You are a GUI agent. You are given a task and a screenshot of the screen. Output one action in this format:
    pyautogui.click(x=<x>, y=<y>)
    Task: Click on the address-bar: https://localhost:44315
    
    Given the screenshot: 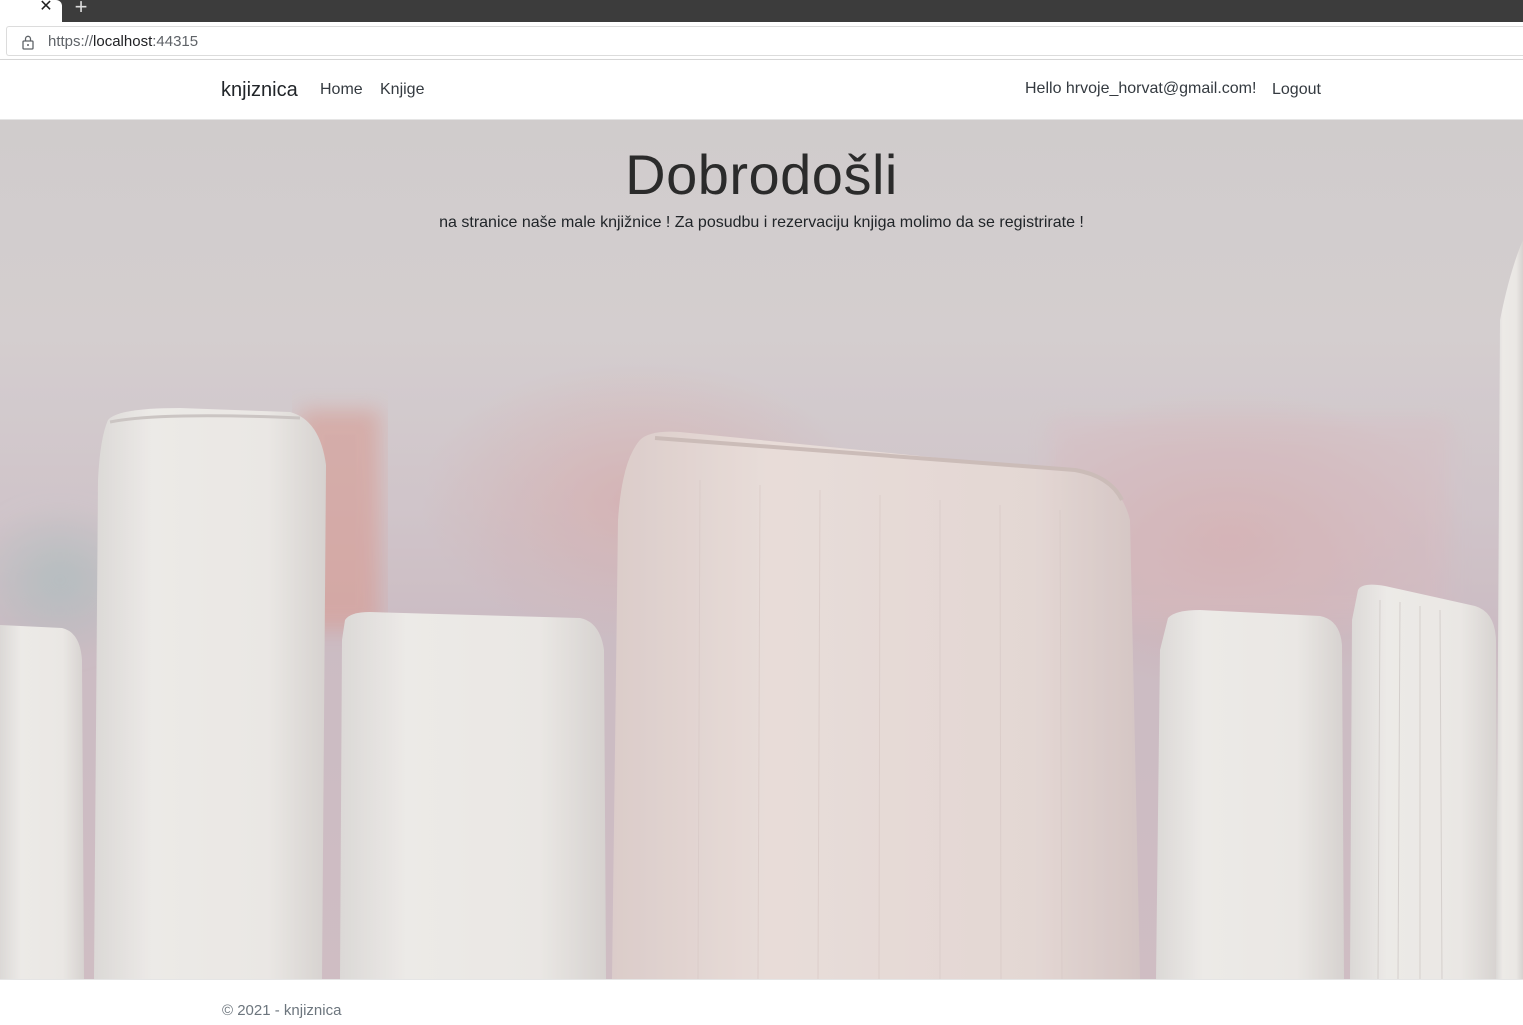 What is the action you would take?
    pyautogui.click(x=761, y=41)
    